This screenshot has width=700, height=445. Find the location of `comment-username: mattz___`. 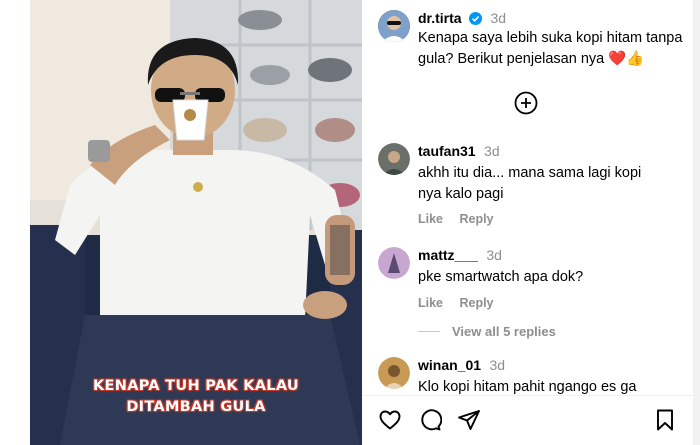

comment-username: mattz___ is located at coordinates (448, 255).